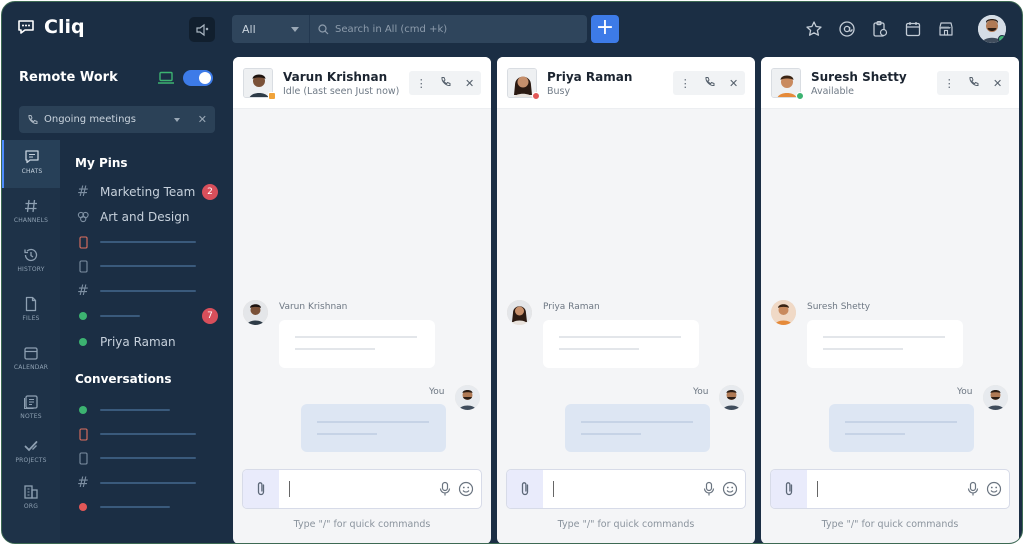 The width and height of the screenshot is (1024, 545). I want to click on app-name: Cliq, so click(64, 27).